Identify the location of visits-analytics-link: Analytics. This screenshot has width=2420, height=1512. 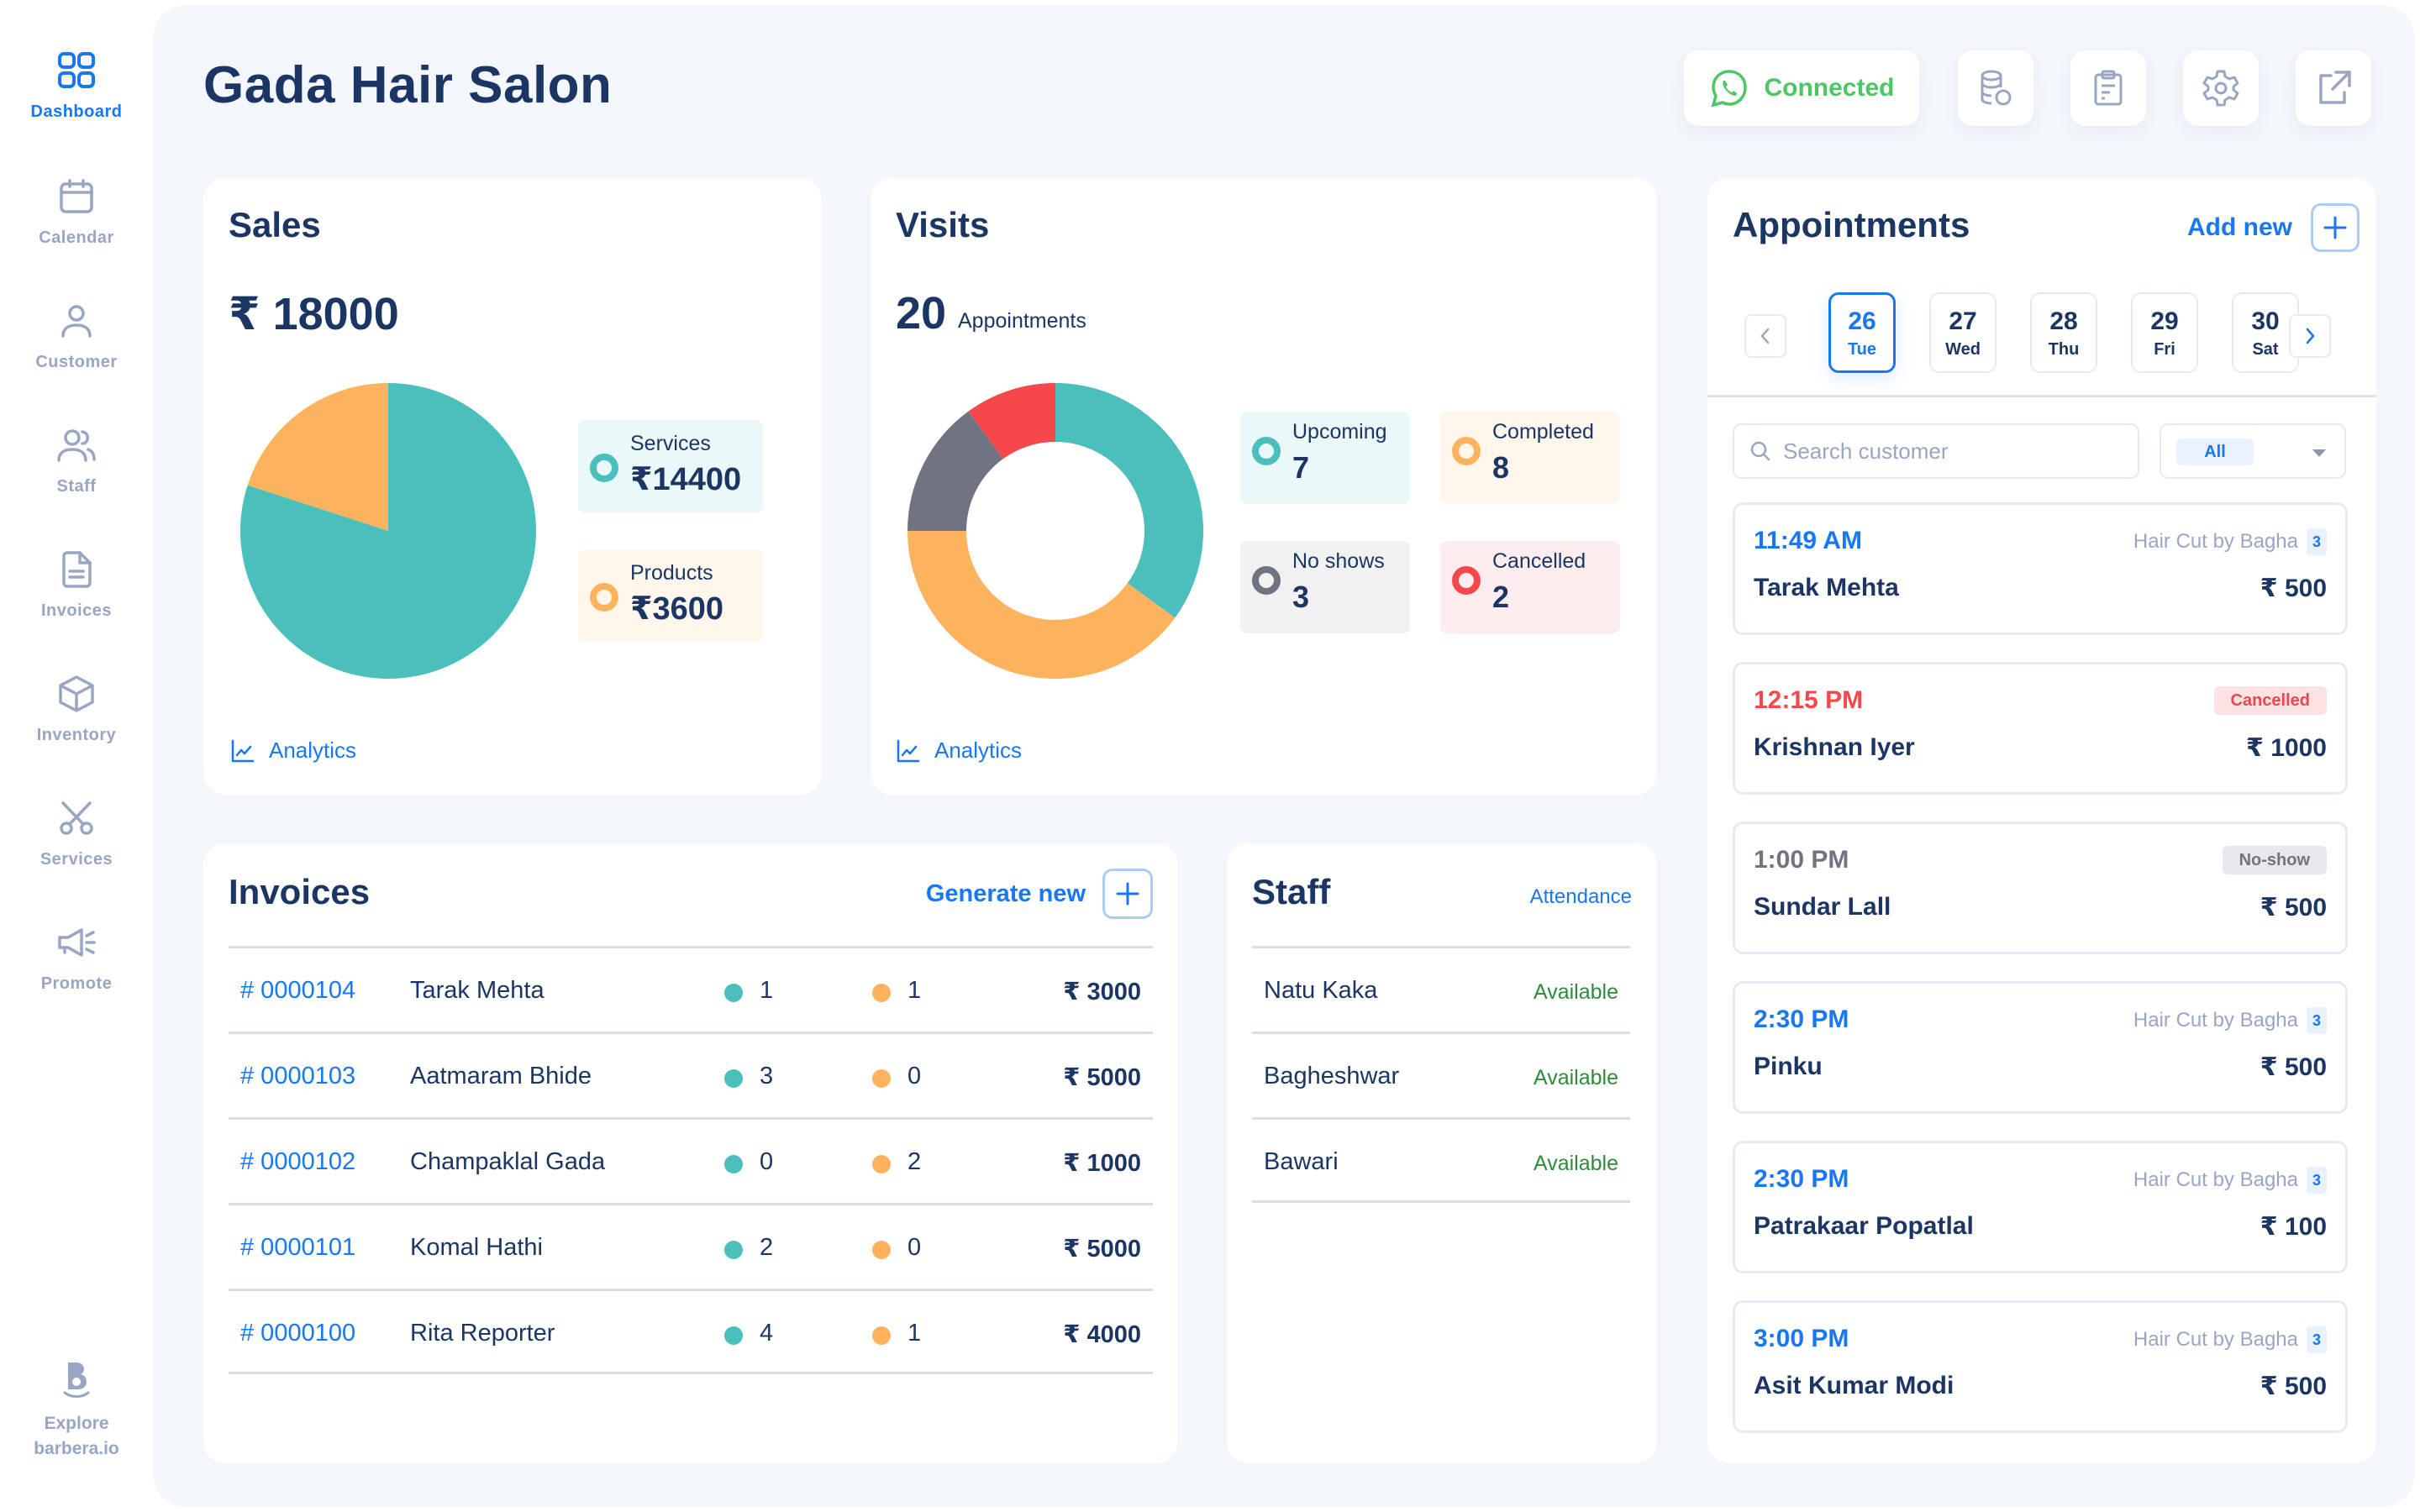
(959, 751).